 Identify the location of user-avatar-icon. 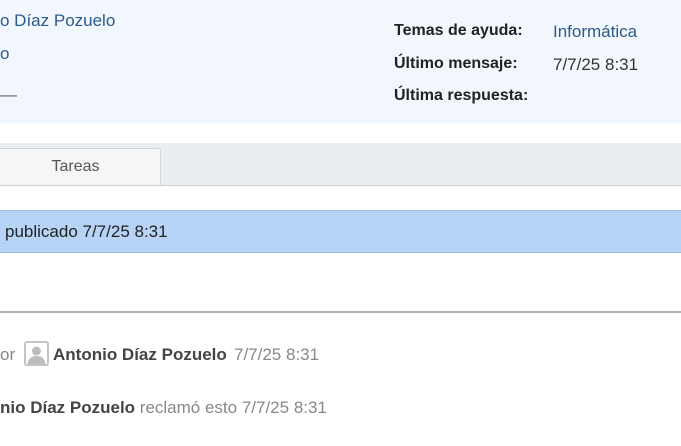
(36, 353).